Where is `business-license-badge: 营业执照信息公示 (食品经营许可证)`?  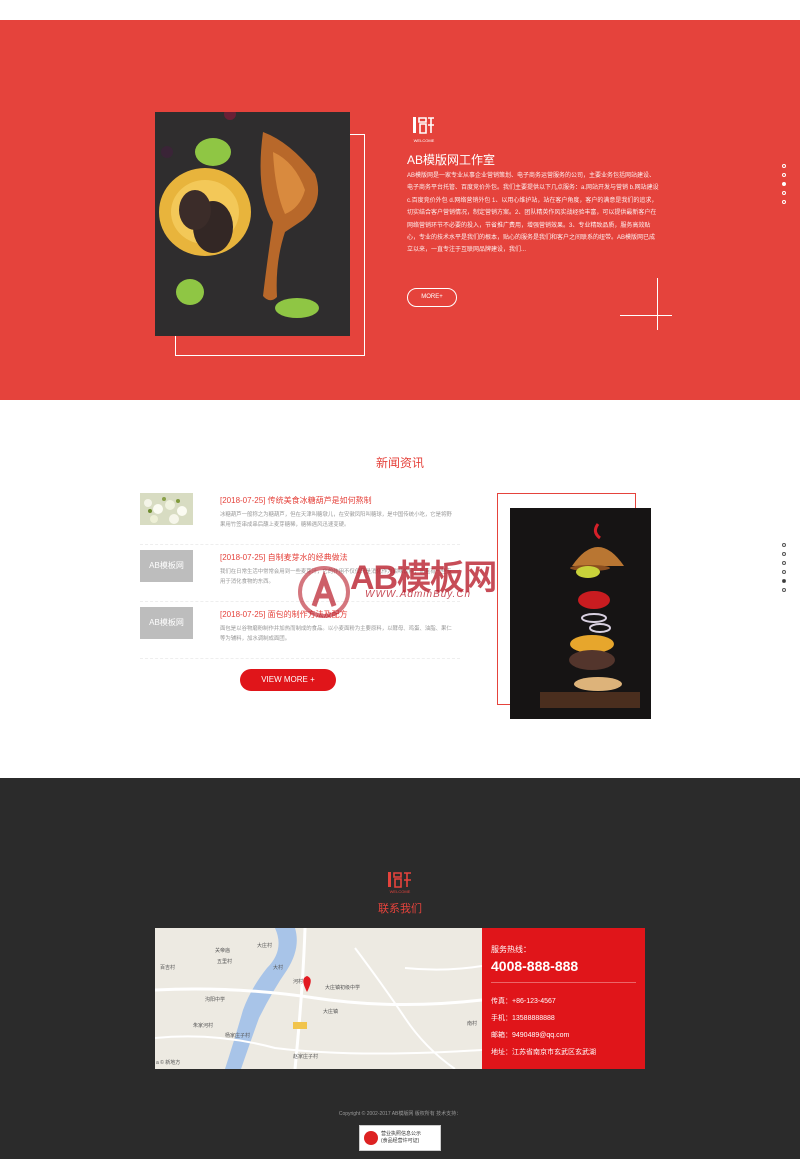 business-license-badge: 营业执照信息公示 (食品经营许可证) is located at coordinates (400, 1138).